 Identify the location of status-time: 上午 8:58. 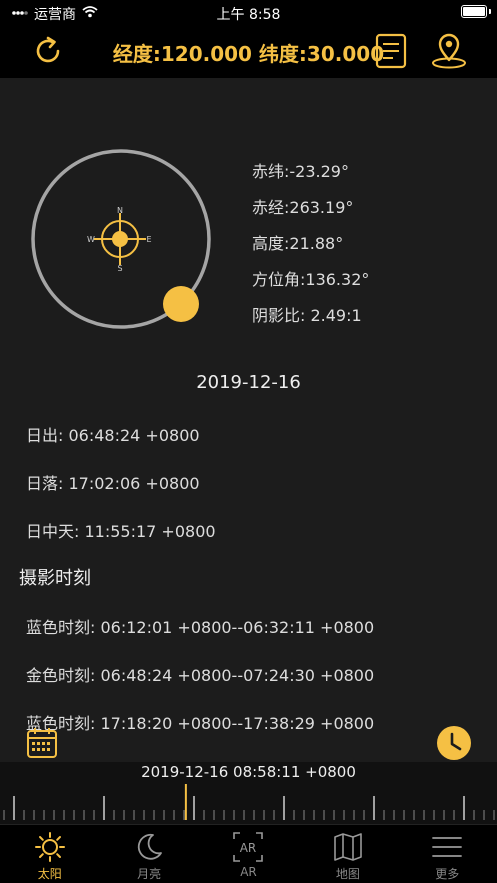
(248, 15).